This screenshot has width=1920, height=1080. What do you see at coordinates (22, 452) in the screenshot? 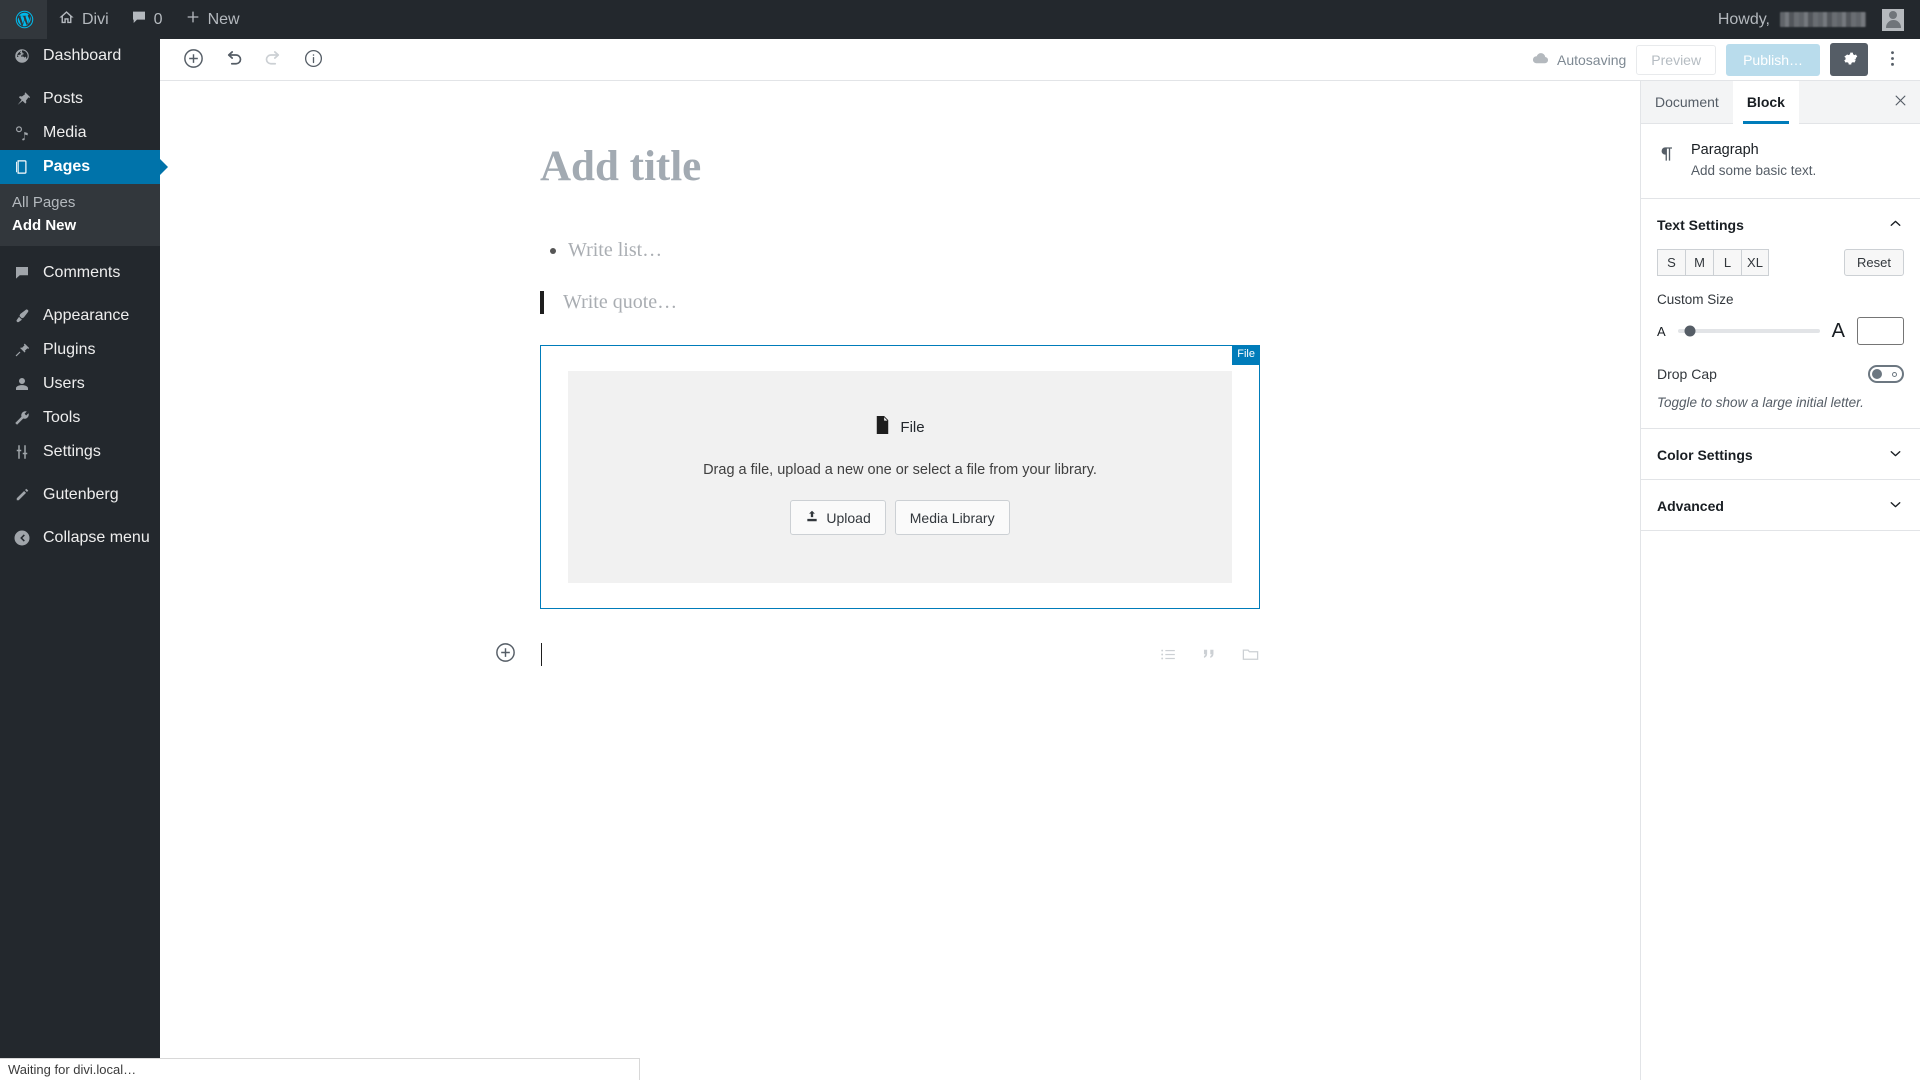
I see `sliders-icon` at bounding box center [22, 452].